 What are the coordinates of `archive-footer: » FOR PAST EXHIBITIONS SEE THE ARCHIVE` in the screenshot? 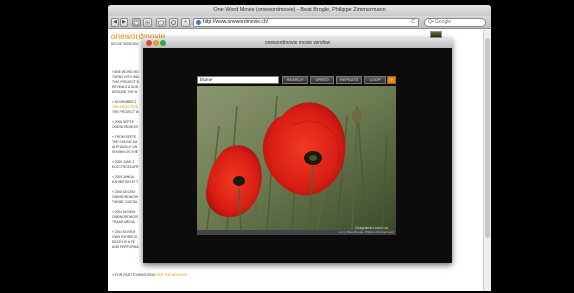 It's located at (150, 275).